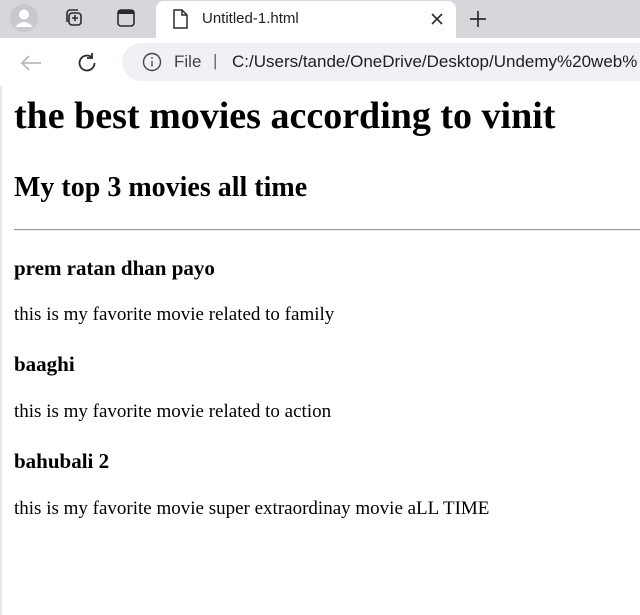  Describe the element at coordinates (114, 268) in the screenshot. I see `movie-title: prem ratan dhan payo` at that location.